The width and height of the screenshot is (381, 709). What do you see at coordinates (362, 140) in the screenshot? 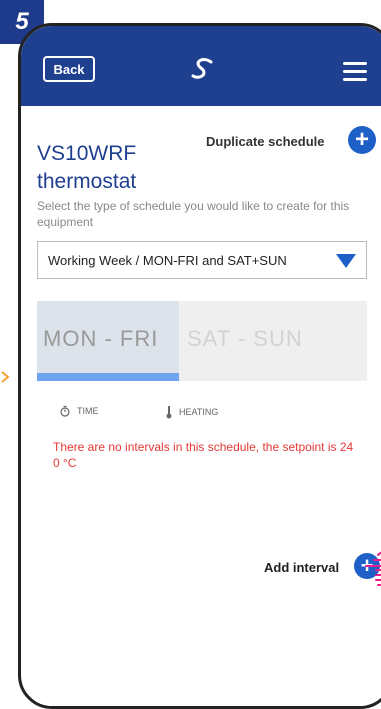
I see `duplicate-schedule-button: +` at bounding box center [362, 140].